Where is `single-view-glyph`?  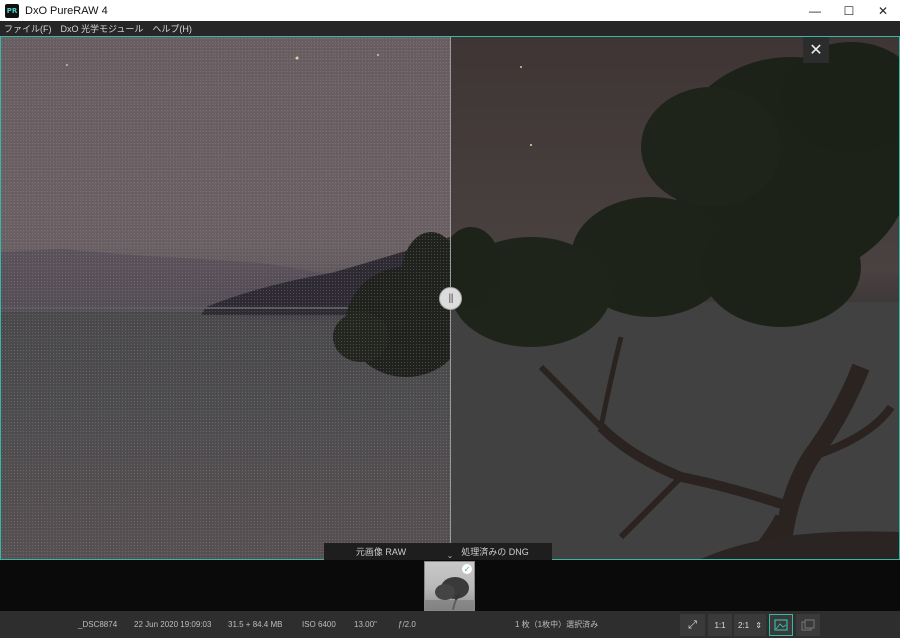
single-view-glyph is located at coordinates (781, 625).